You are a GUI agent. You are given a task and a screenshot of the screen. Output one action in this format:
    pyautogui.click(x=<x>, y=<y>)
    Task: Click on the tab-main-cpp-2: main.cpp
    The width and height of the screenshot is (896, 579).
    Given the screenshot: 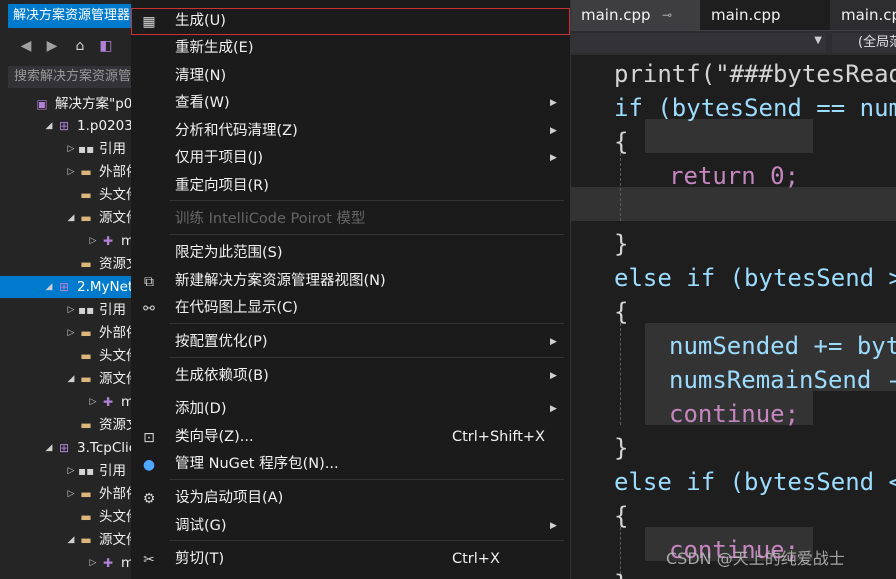 What is the action you would take?
    pyautogui.click(x=767, y=15)
    